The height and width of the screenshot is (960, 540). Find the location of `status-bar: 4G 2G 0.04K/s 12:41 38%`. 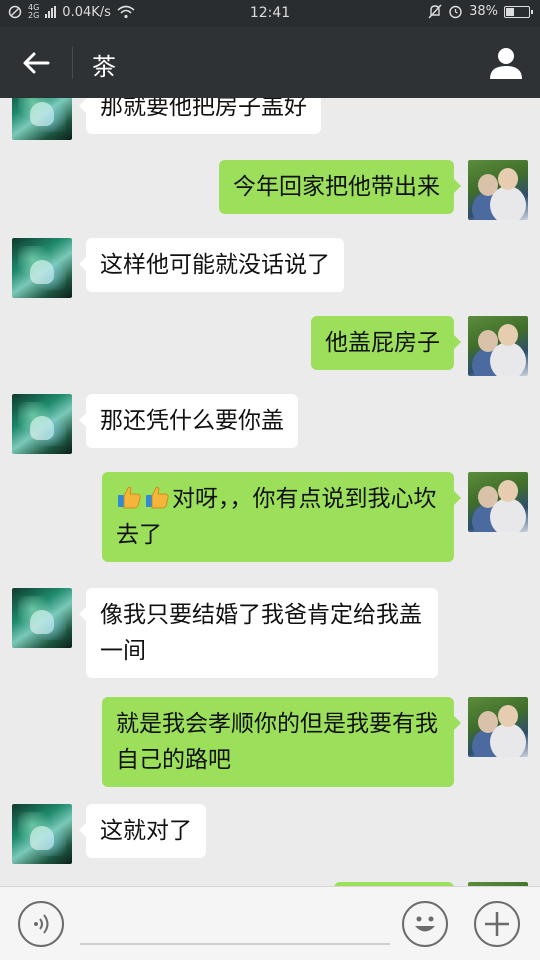

status-bar: 4G 2G 0.04K/s 12:41 38% is located at coordinates (270, 13).